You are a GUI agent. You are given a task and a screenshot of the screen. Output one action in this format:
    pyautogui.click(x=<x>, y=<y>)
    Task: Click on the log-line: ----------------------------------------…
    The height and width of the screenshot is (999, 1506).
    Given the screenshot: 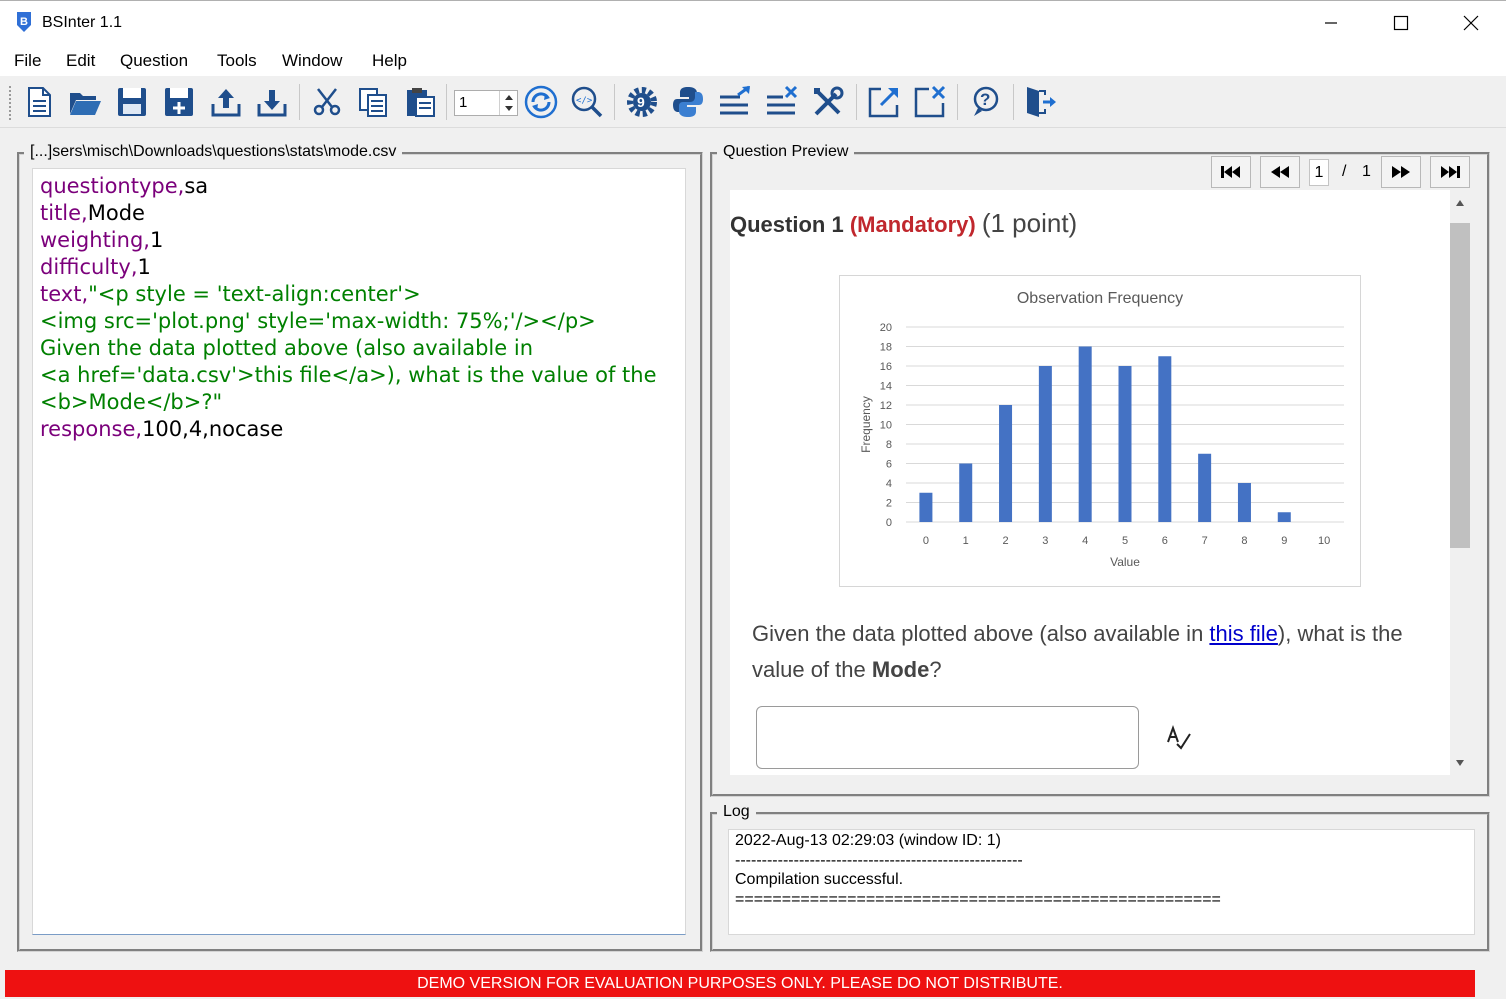 What is the action you would take?
    pyautogui.click(x=879, y=860)
    